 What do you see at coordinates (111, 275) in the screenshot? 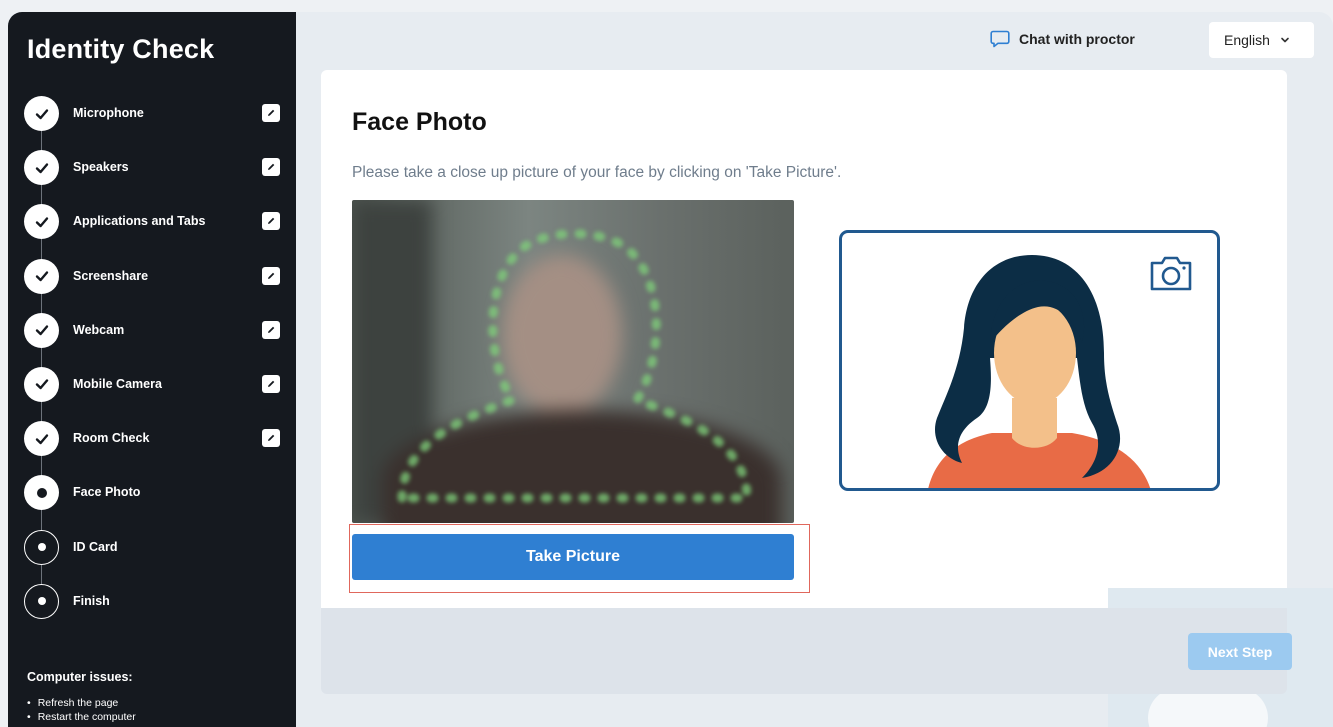
I see `sidebar-step-label: Screenshare` at bounding box center [111, 275].